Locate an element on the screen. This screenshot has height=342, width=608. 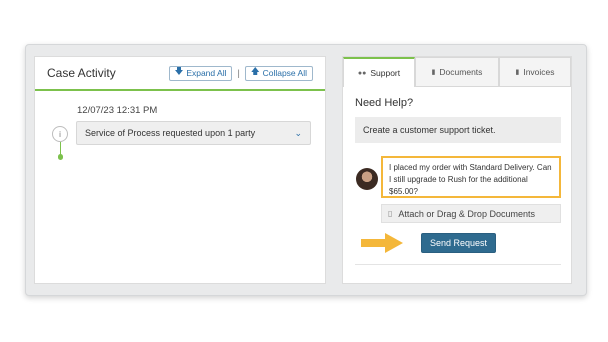
chevron-down-icon: ⌄ is located at coordinates (298, 133).